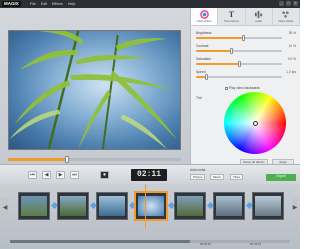  Describe the element at coordinates (204, 59) in the screenshot. I see `saturation-label: Saturation` at that location.